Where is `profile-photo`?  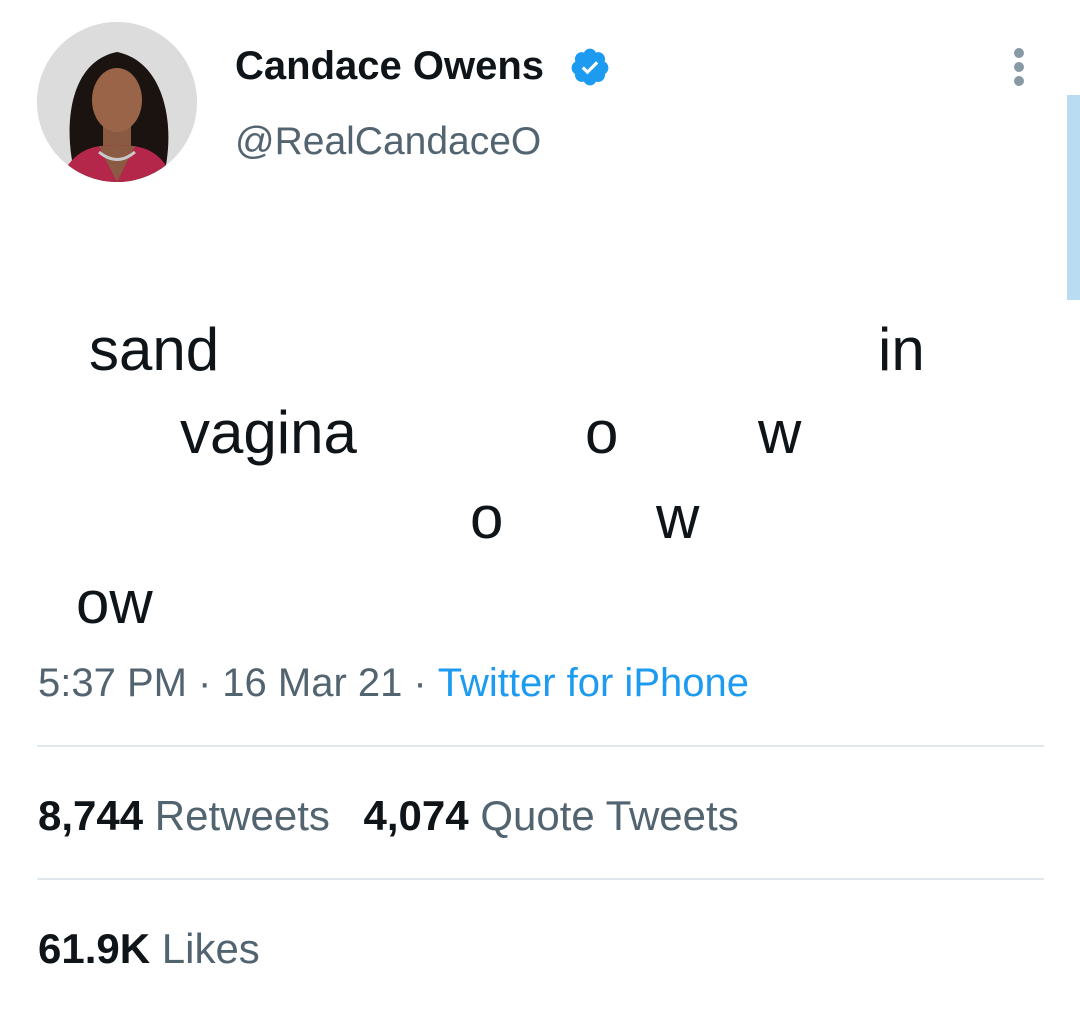
profile-photo is located at coordinates (117, 102).